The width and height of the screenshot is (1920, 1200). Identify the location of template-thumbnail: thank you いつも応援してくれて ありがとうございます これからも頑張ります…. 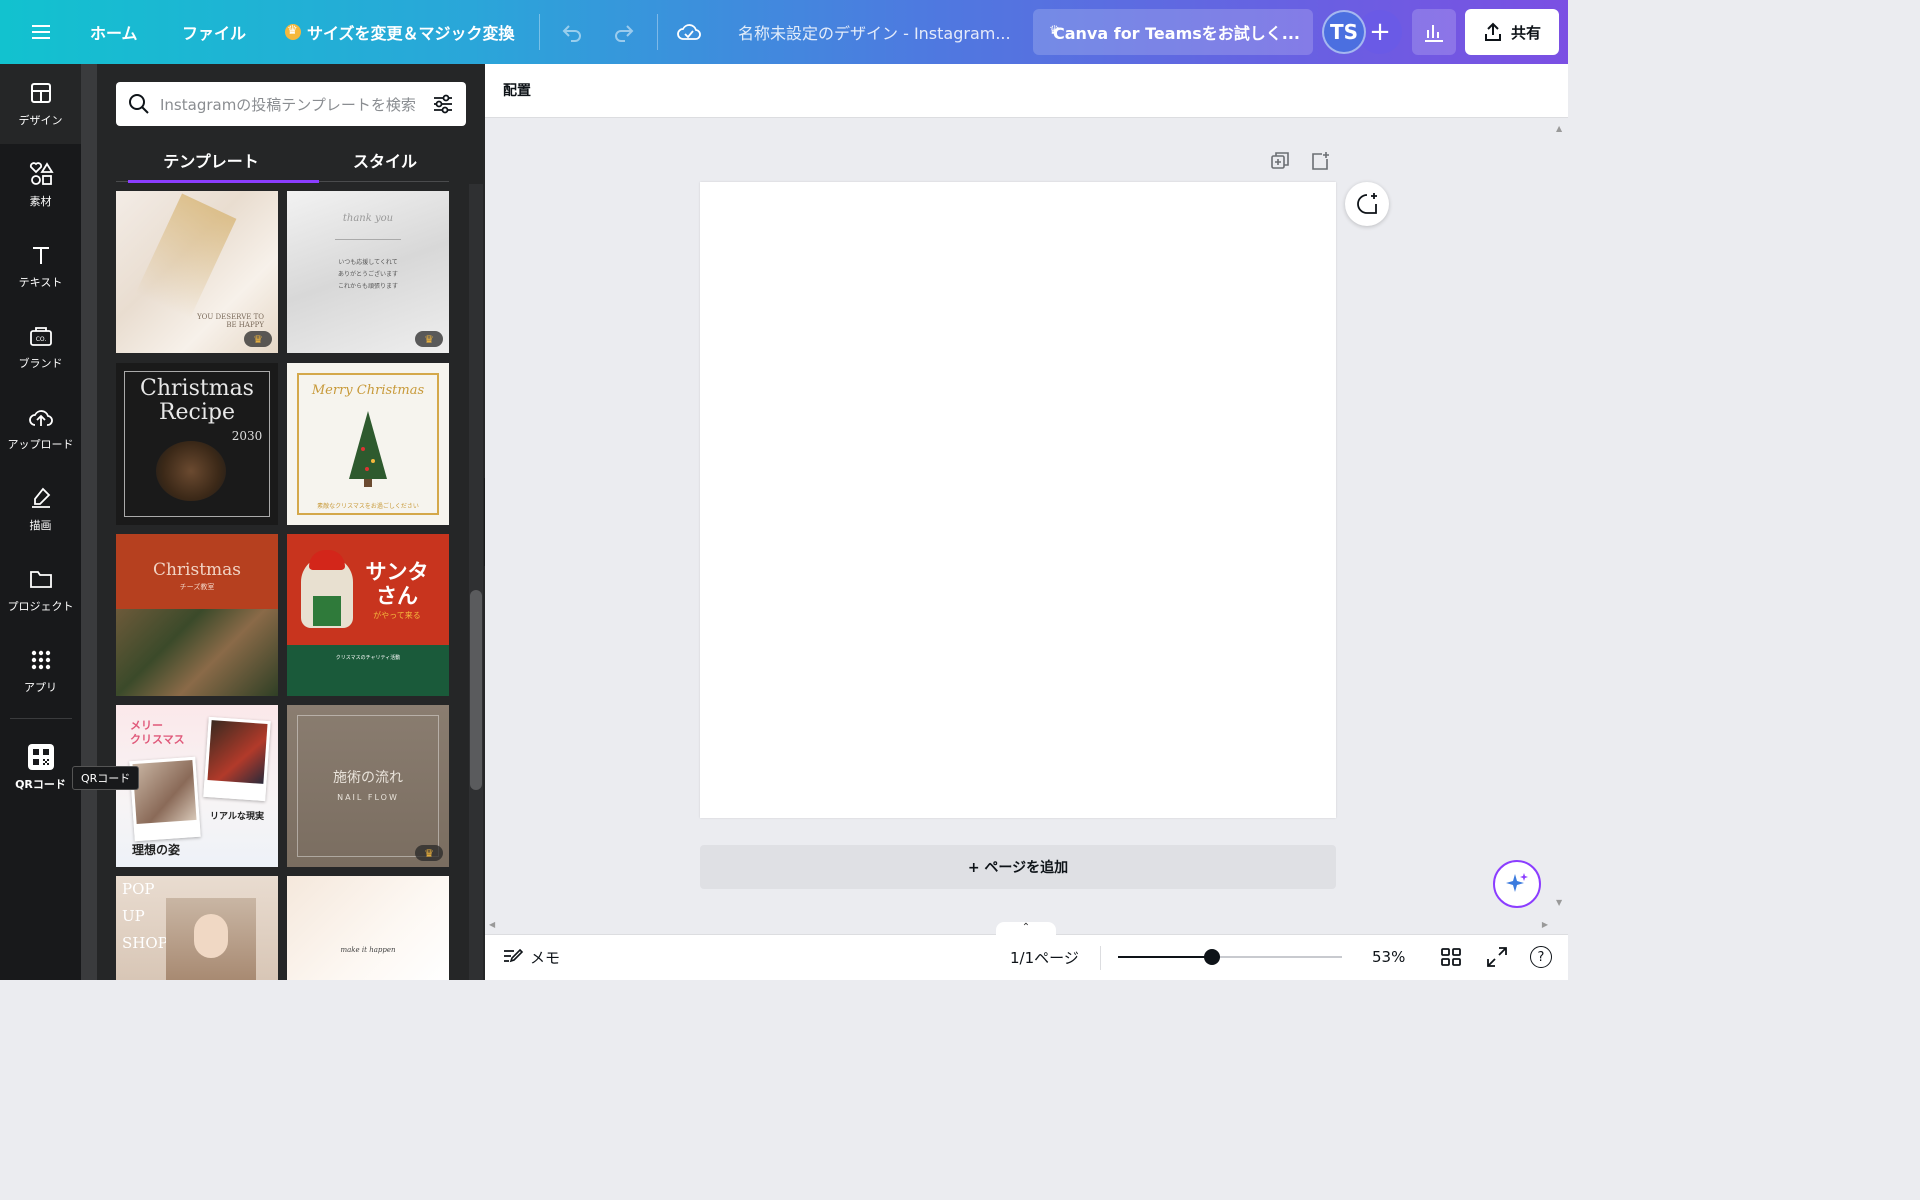
(368, 272).